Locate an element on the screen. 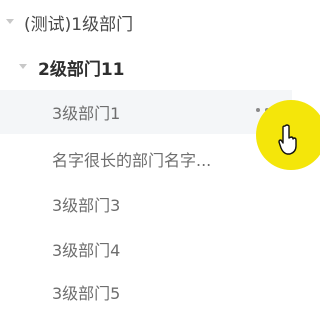 The height and width of the screenshot is (324, 320). tree-node-label: 3级部门3 is located at coordinates (86, 205).